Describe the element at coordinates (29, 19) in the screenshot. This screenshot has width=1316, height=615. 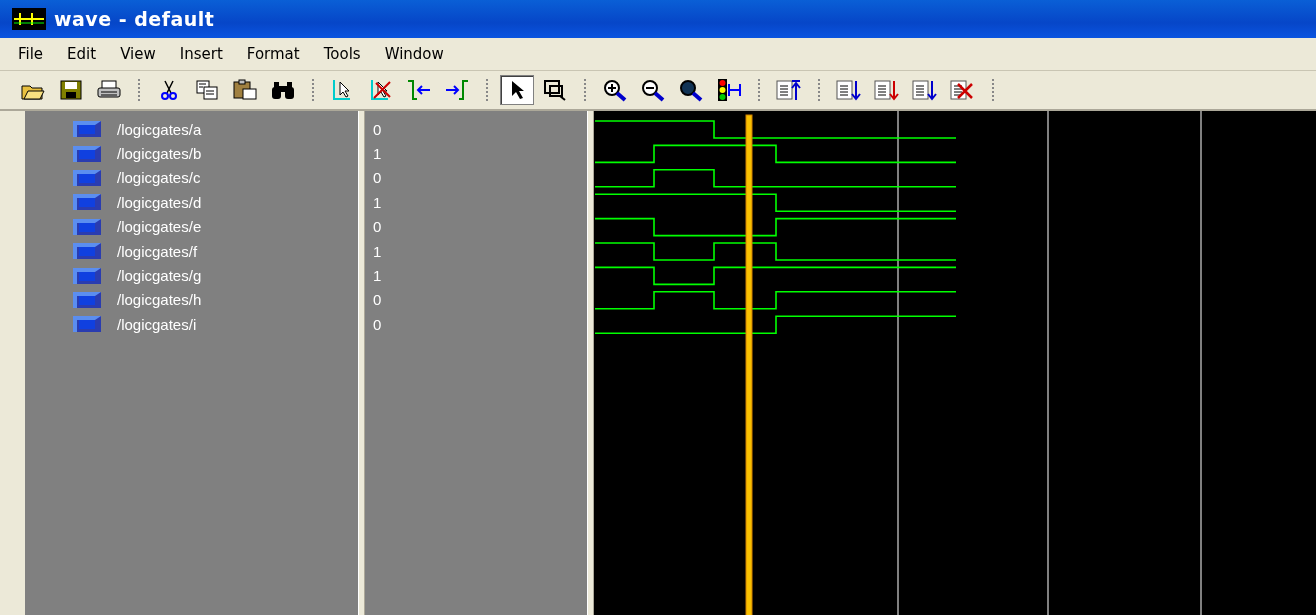
I see `waveform-app-icon` at that location.